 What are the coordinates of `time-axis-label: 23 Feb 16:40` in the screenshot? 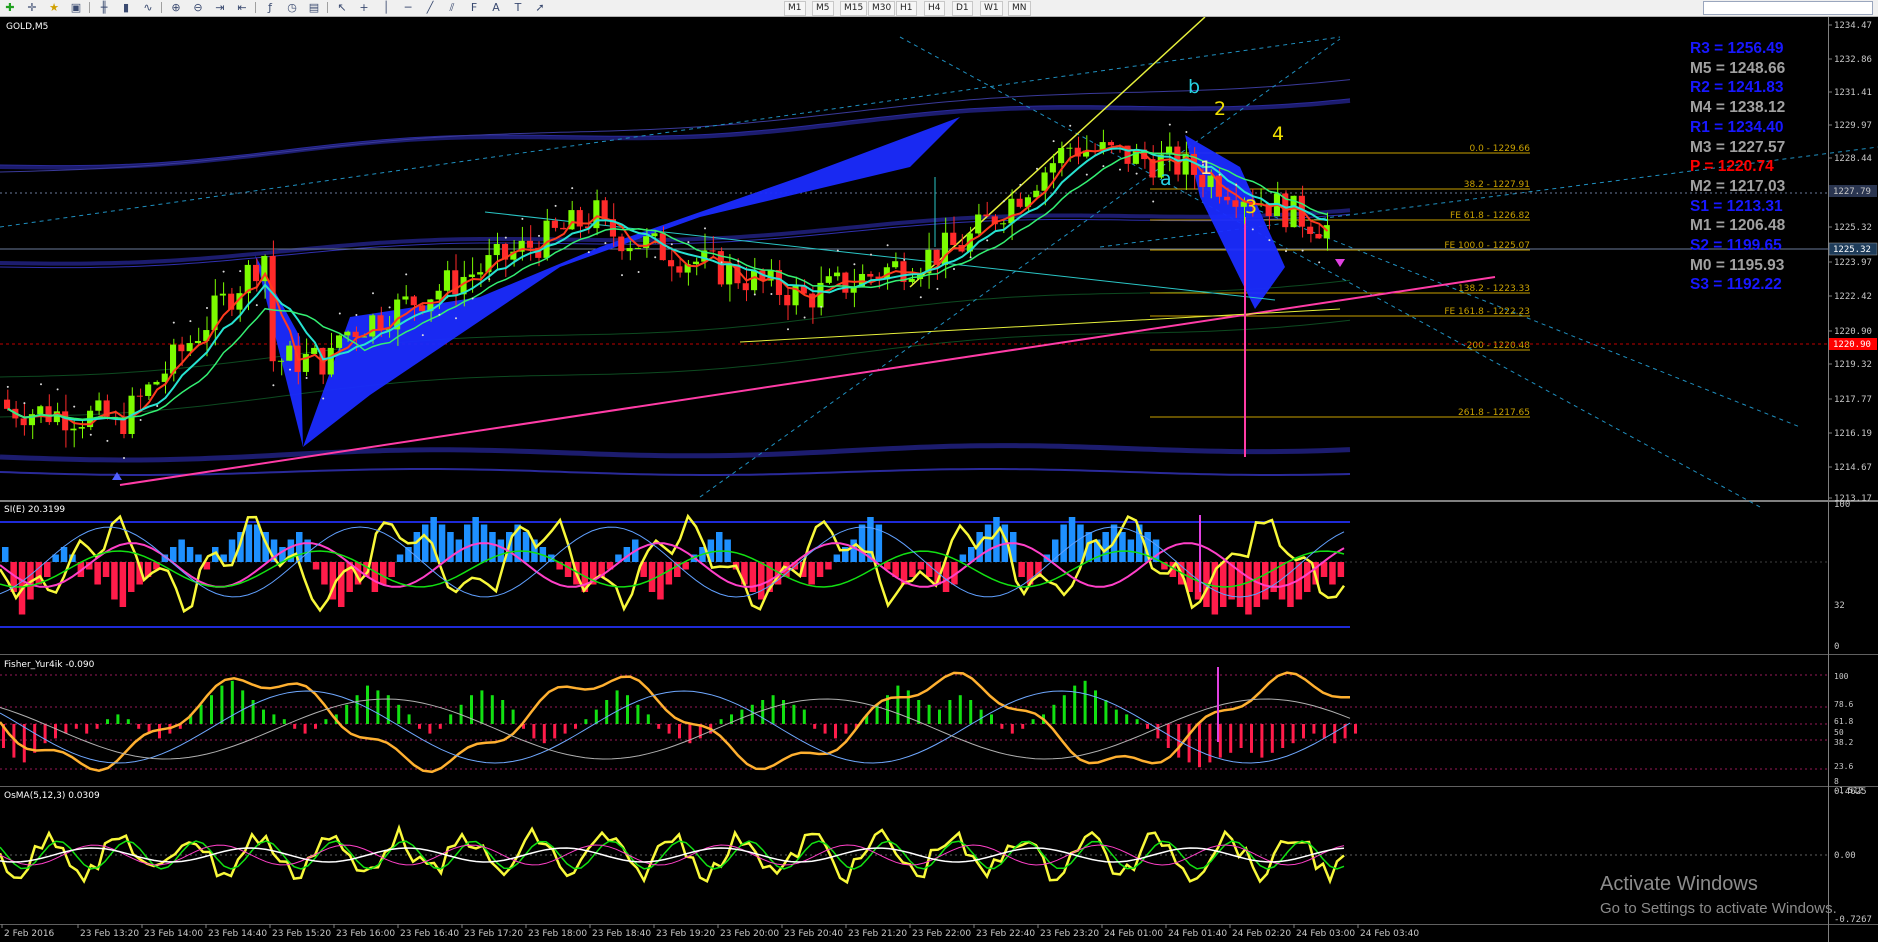 It's located at (429, 934).